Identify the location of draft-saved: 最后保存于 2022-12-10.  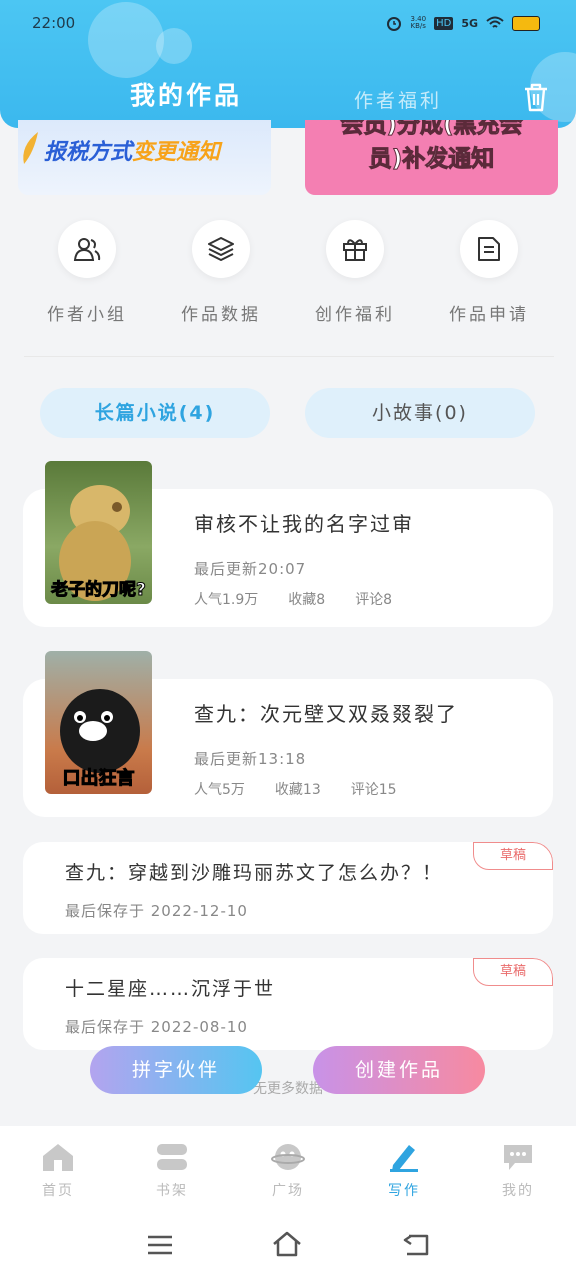
(156, 911).